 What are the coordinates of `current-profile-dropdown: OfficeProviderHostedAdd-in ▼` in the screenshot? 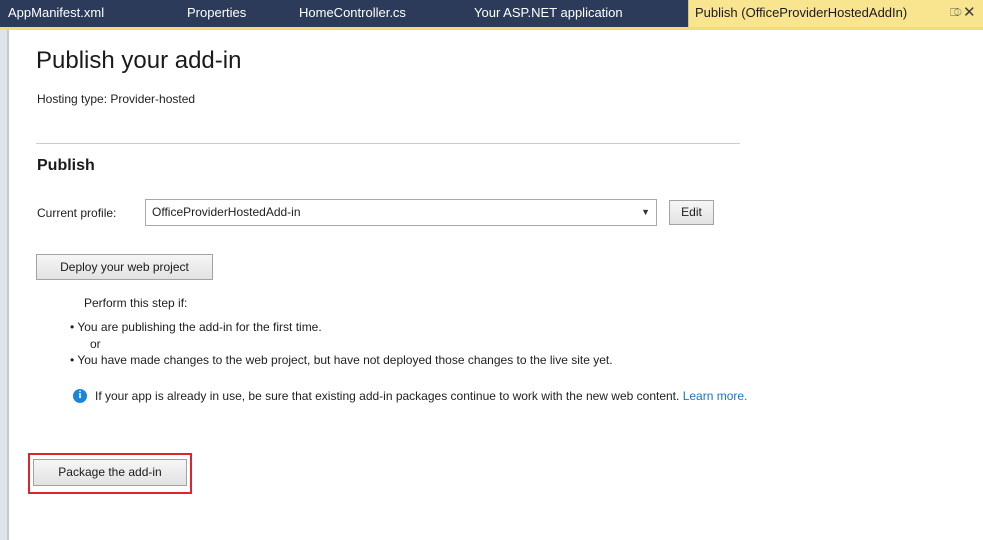 It's located at (401, 212).